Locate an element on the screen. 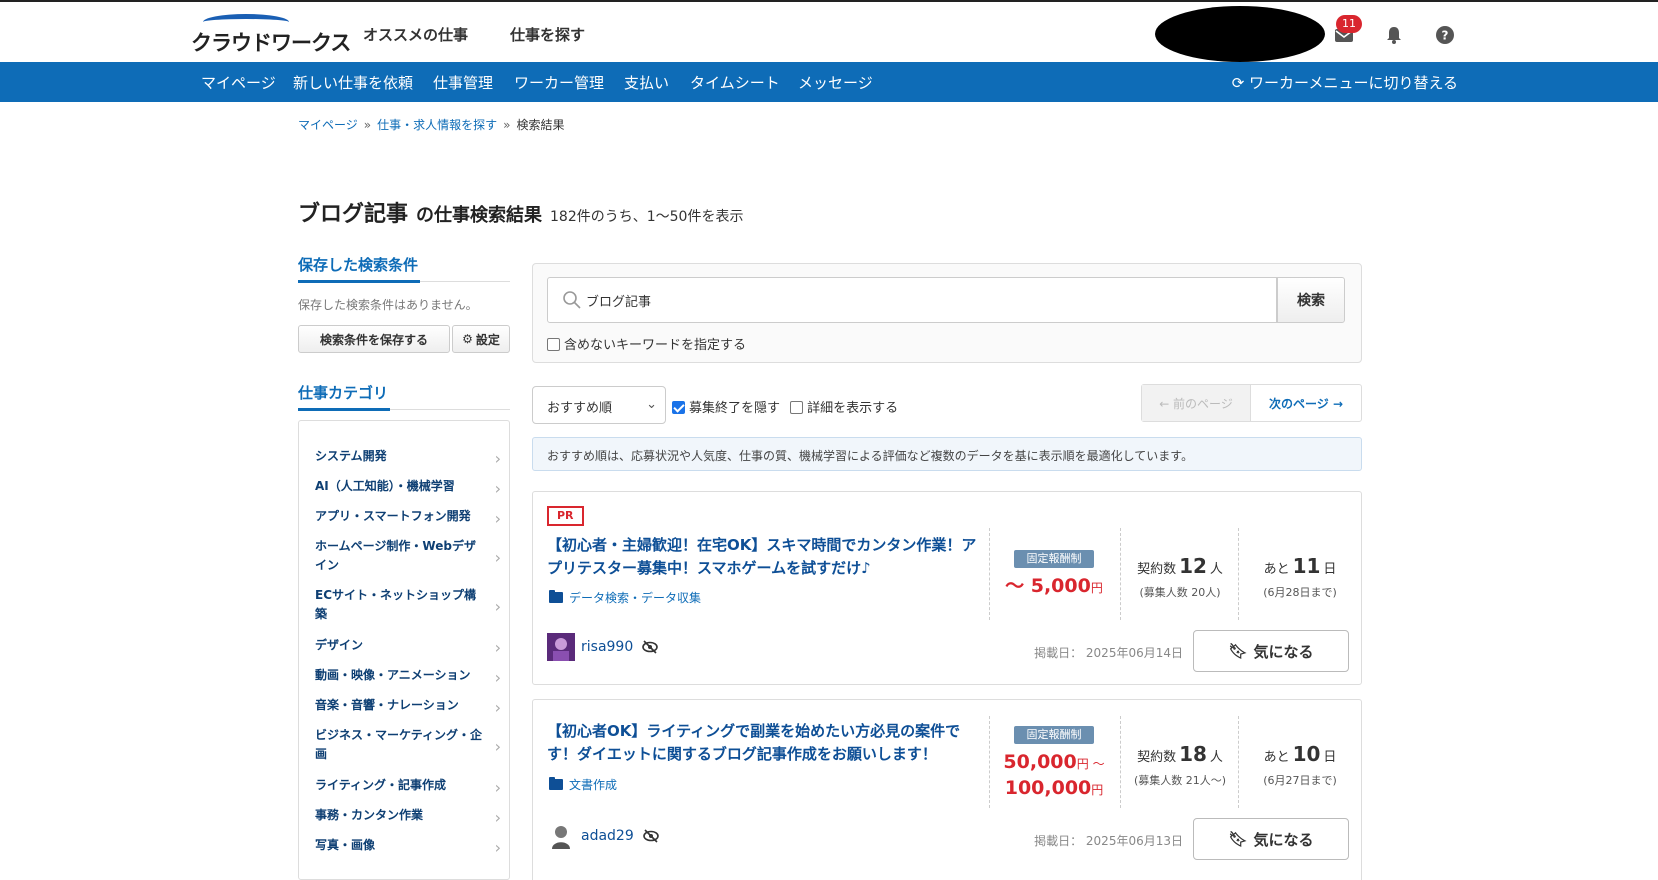  top-header: クラウドワークス オススメの仕事 仕事を探す 11 ? is located at coordinates (829, 31).